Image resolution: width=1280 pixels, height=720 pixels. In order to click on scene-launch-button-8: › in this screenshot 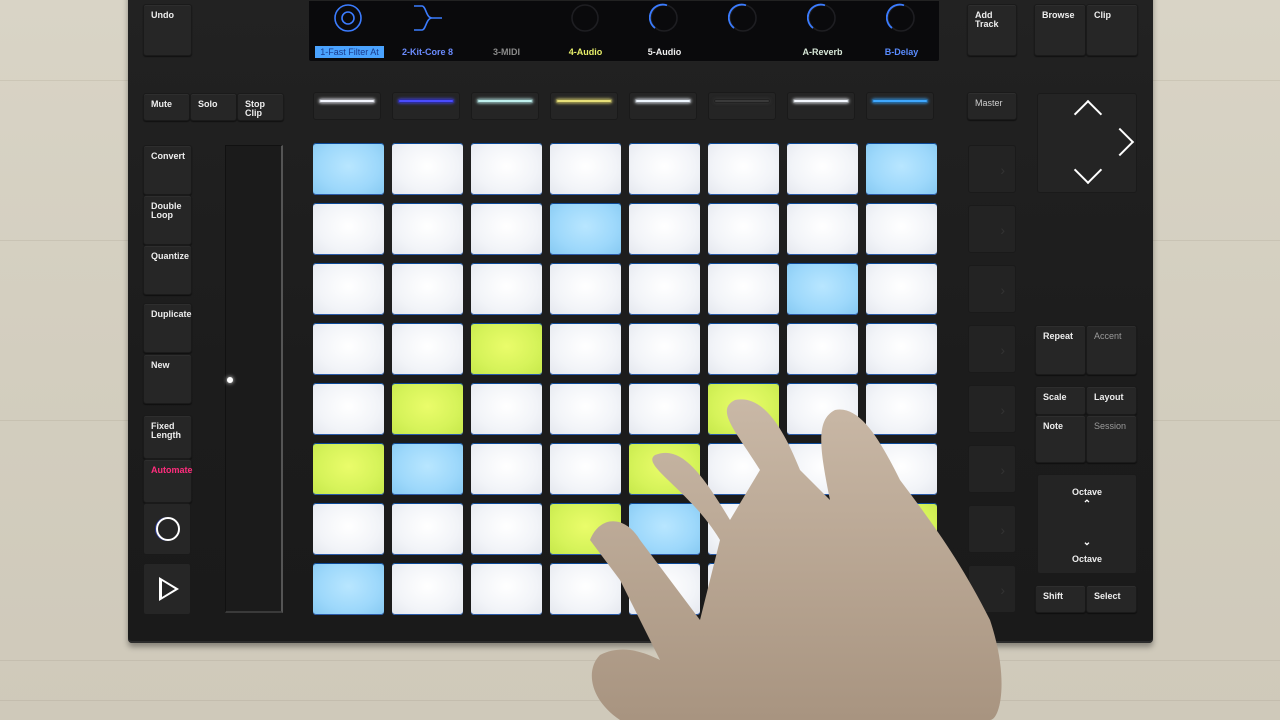, I will do `click(992, 589)`.